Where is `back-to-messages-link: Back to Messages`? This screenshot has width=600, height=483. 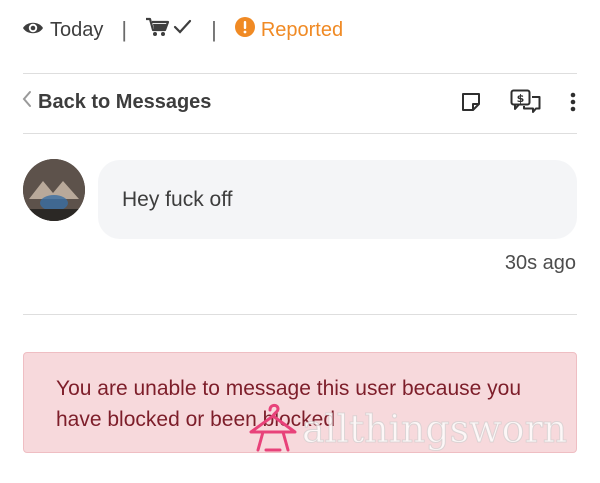
back-to-messages-link: Back to Messages is located at coordinates (116, 102).